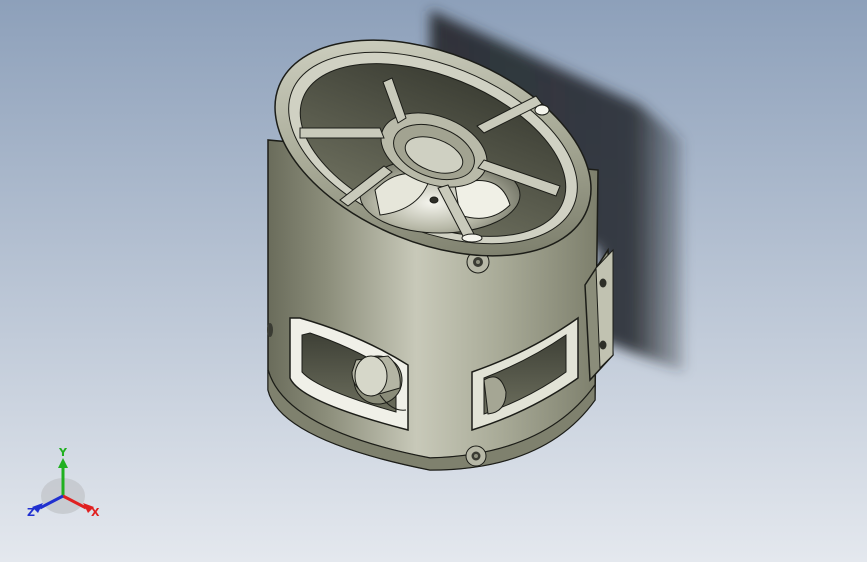 The image size is (867, 562). Describe the element at coordinates (95, 512) in the screenshot. I see `triad-x-label: X` at that location.